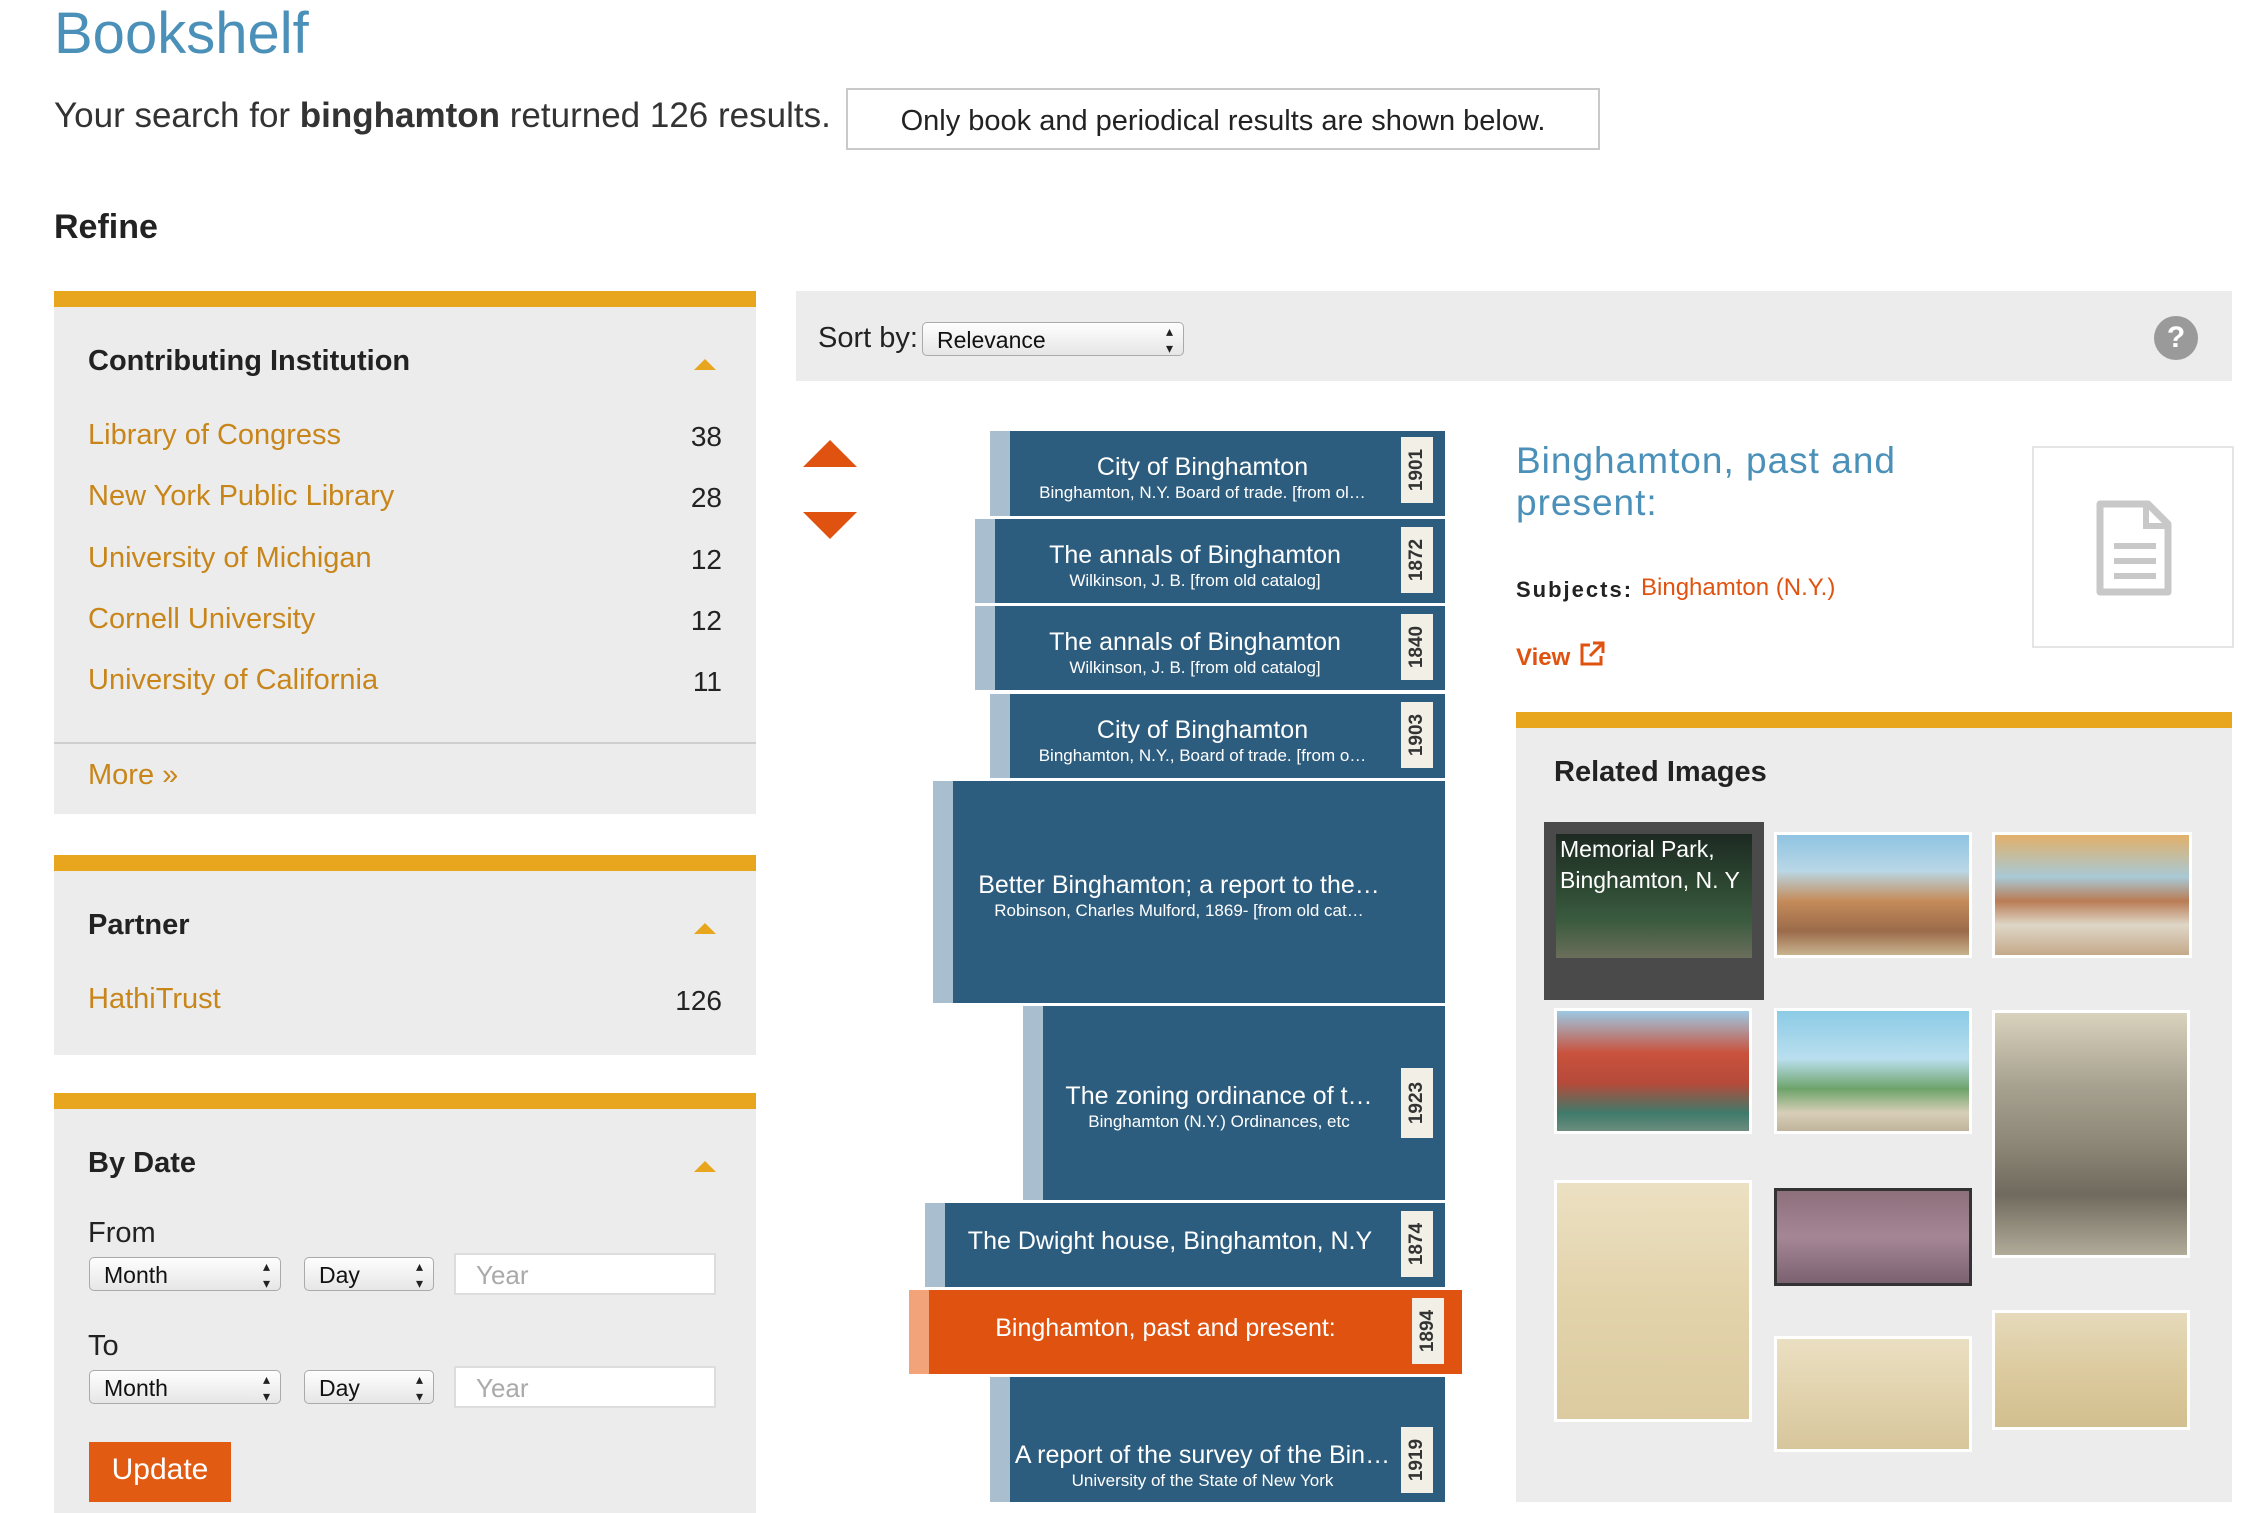 Image resolution: width=2260 pixels, height=1513 pixels. I want to click on external-link-icon, so click(1592, 654).